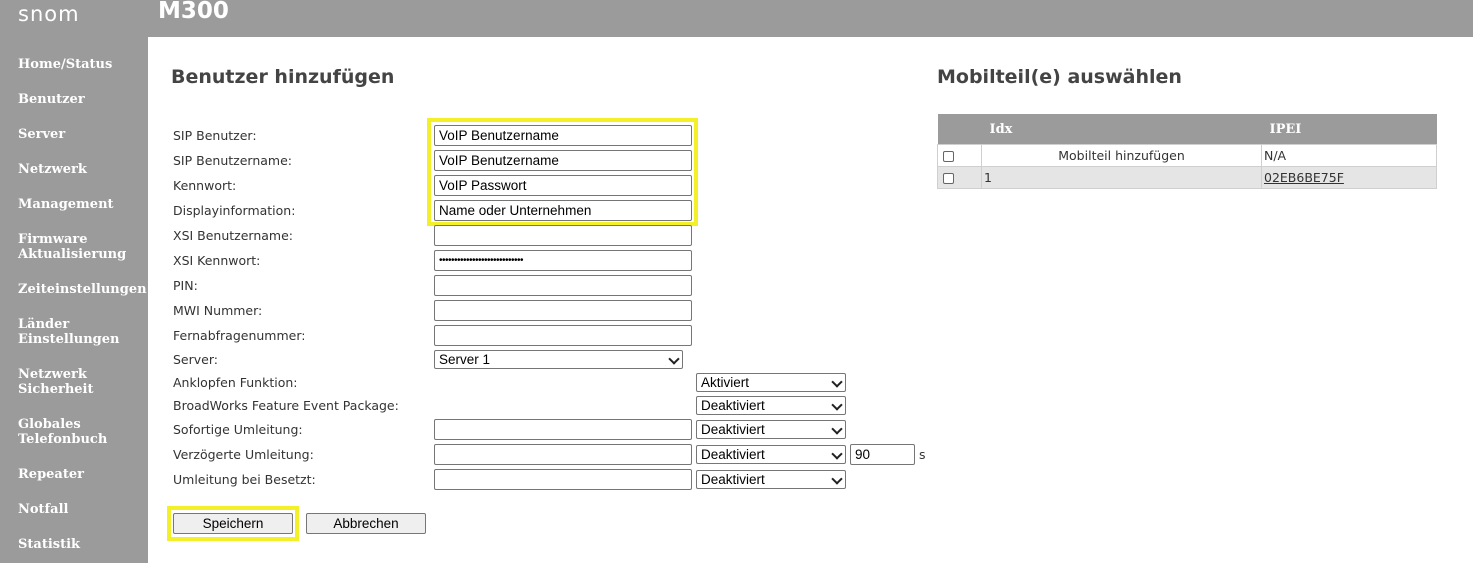  Describe the element at coordinates (366, 523) in the screenshot. I see `cancel-button: Abbrechen` at that location.